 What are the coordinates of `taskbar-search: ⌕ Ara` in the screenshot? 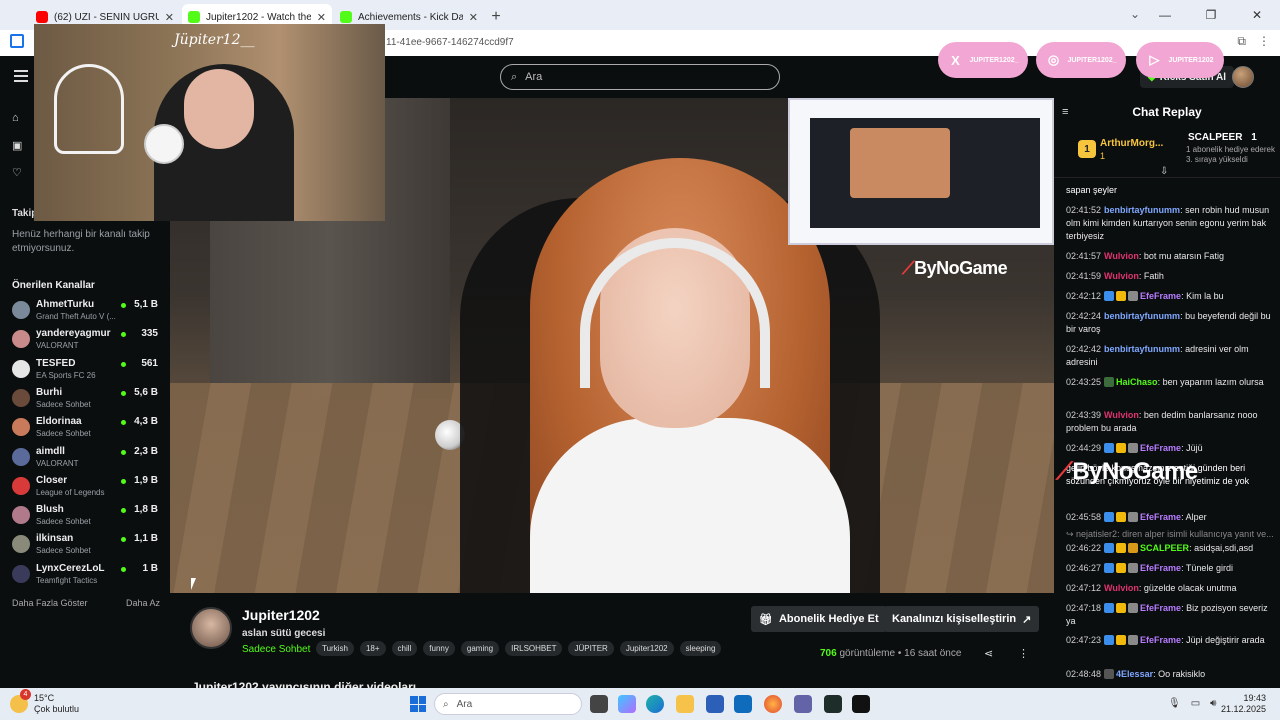 It's located at (508, 704).